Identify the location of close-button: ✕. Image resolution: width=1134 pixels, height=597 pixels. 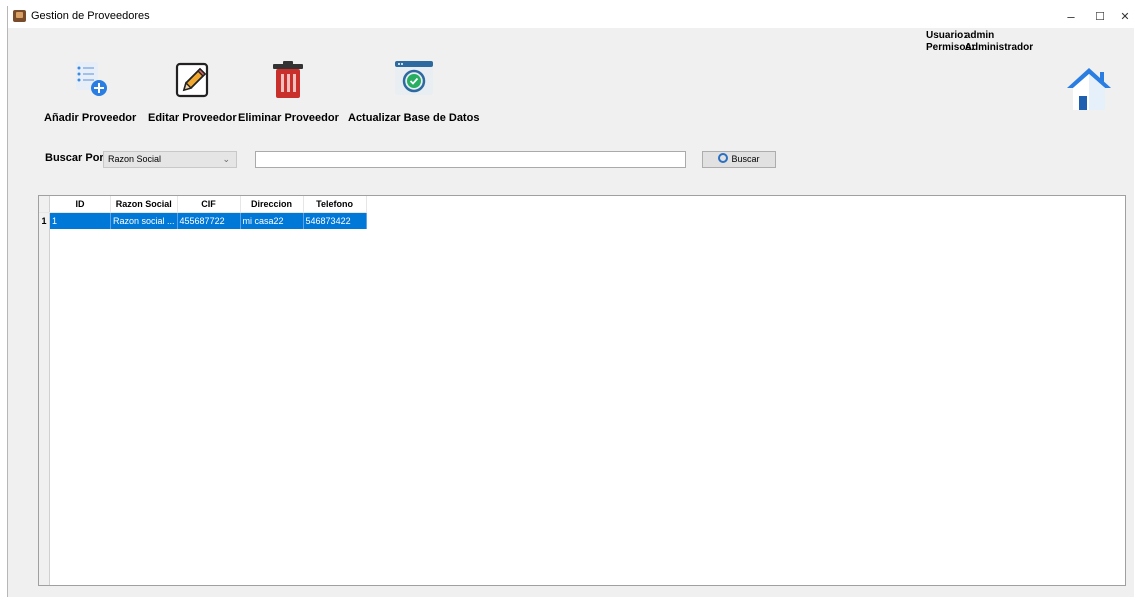
(1122, 17).